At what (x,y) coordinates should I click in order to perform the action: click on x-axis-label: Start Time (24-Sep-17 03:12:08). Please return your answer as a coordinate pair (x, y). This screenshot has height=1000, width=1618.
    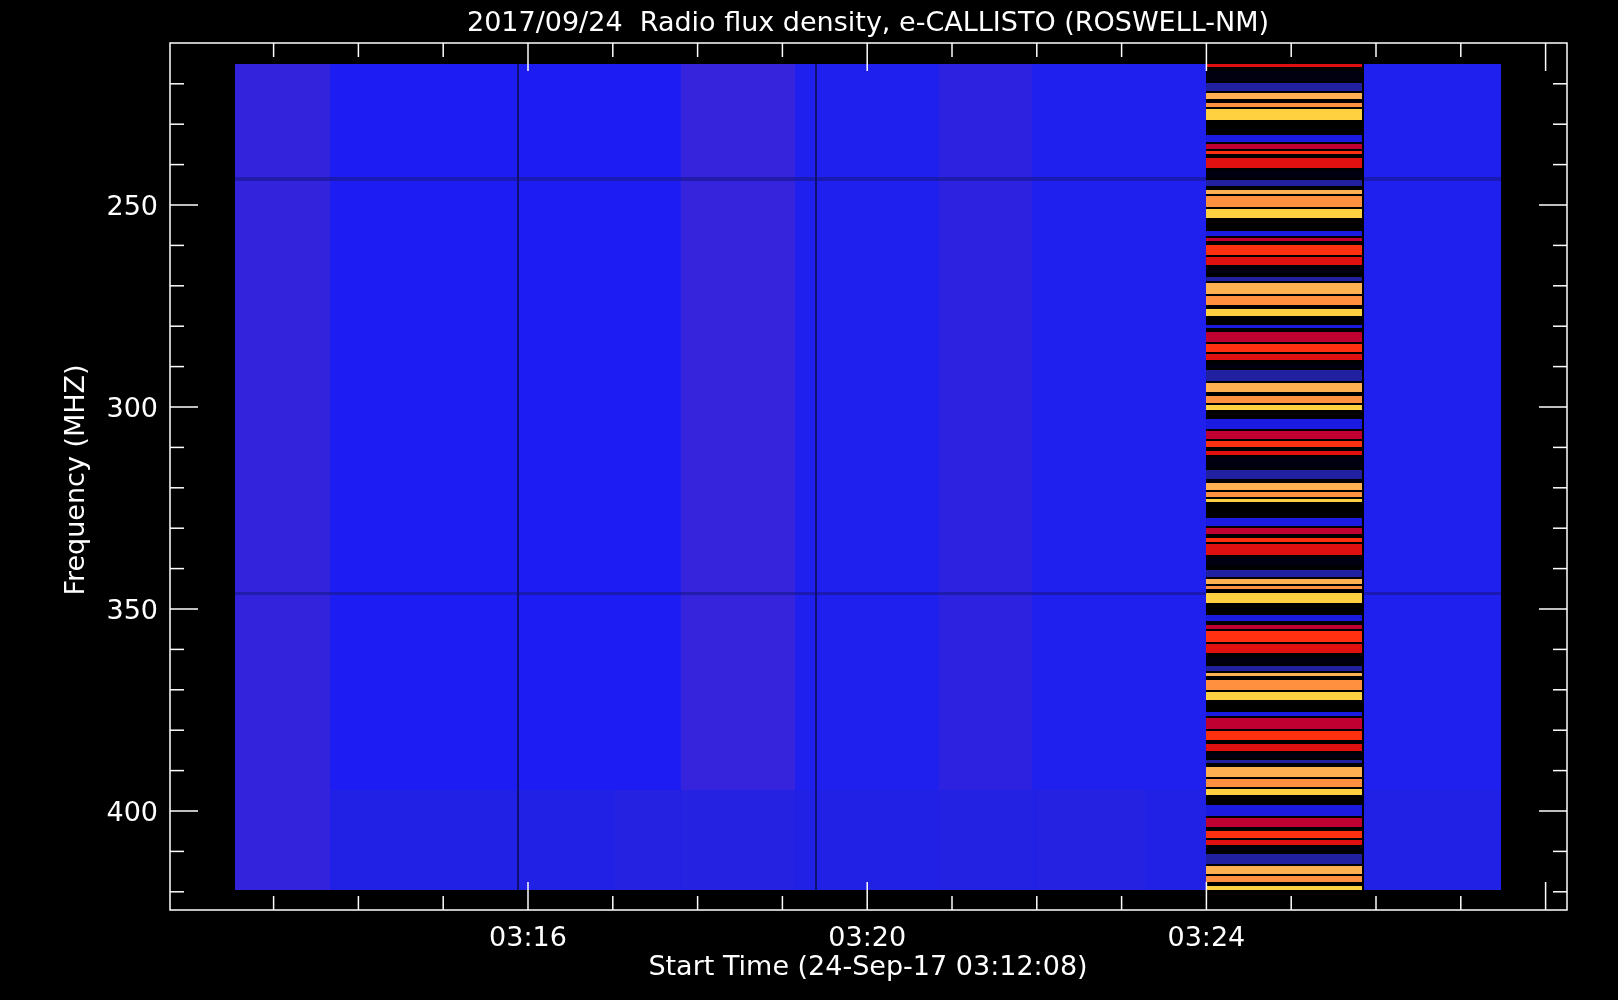
    Looking at the image, I should click on (868, 965).